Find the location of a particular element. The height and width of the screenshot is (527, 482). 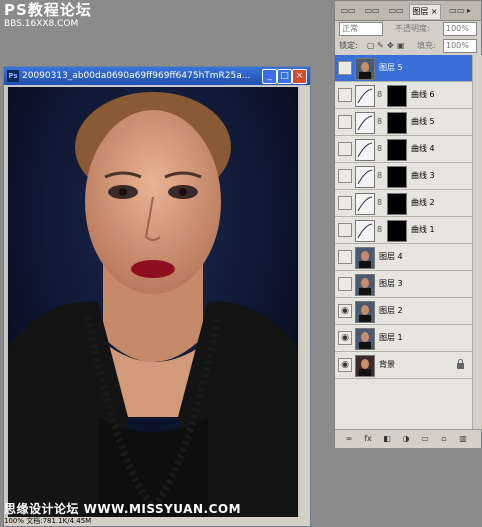

layer-name: 曲线 3 is located at coordinates (423, 175).